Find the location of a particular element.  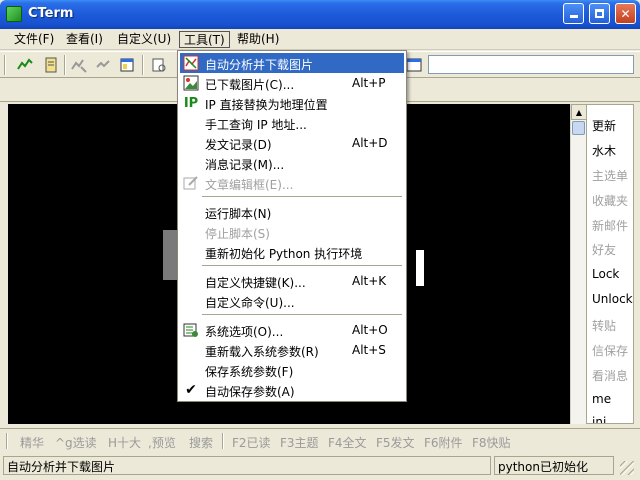

menu-file: 文件(F) is located at coordinates (34, 39).